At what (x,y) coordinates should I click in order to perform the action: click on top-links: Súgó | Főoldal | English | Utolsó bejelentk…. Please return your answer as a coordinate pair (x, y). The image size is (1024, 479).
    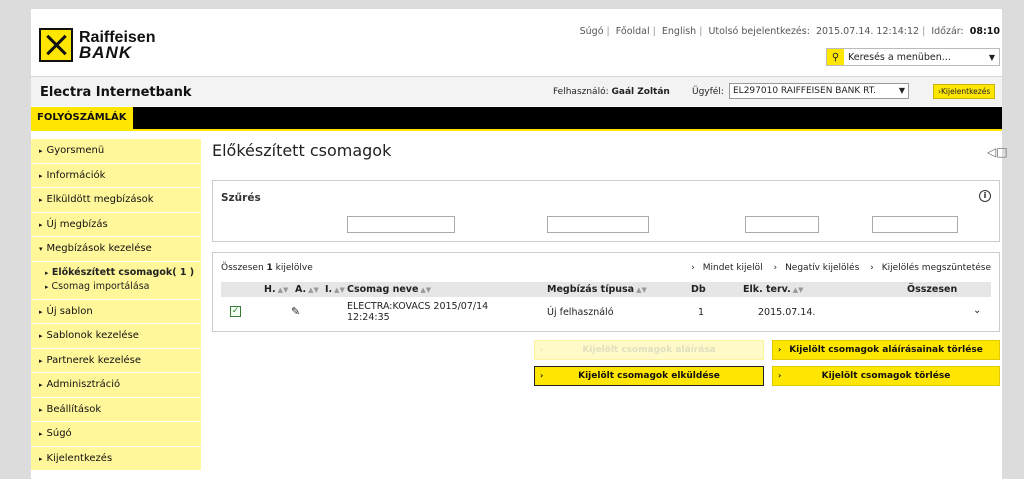
    Looking at the image, I should click on (789, 31).